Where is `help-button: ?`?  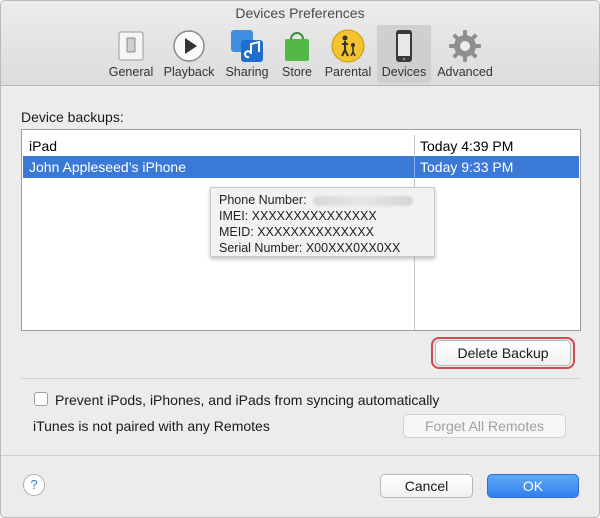
help-button: ? is located at coordinates (34, 485).